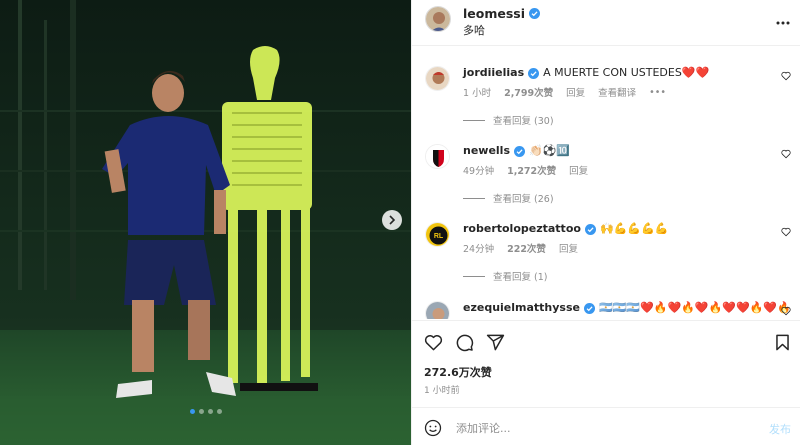 Image resolution: width=800 pixels, height=445 pixels. Describe the element at coordinates (780, 429) in the screenshot. I see `post-comment-button: 发布` at that location.